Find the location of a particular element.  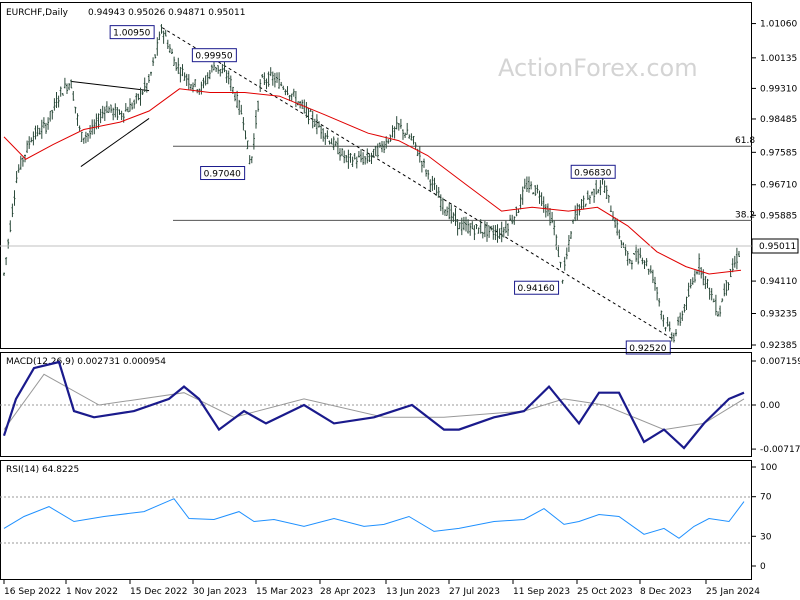

rsi-y-axis: 100 70 30 0 is located at coordinates (764, 517).